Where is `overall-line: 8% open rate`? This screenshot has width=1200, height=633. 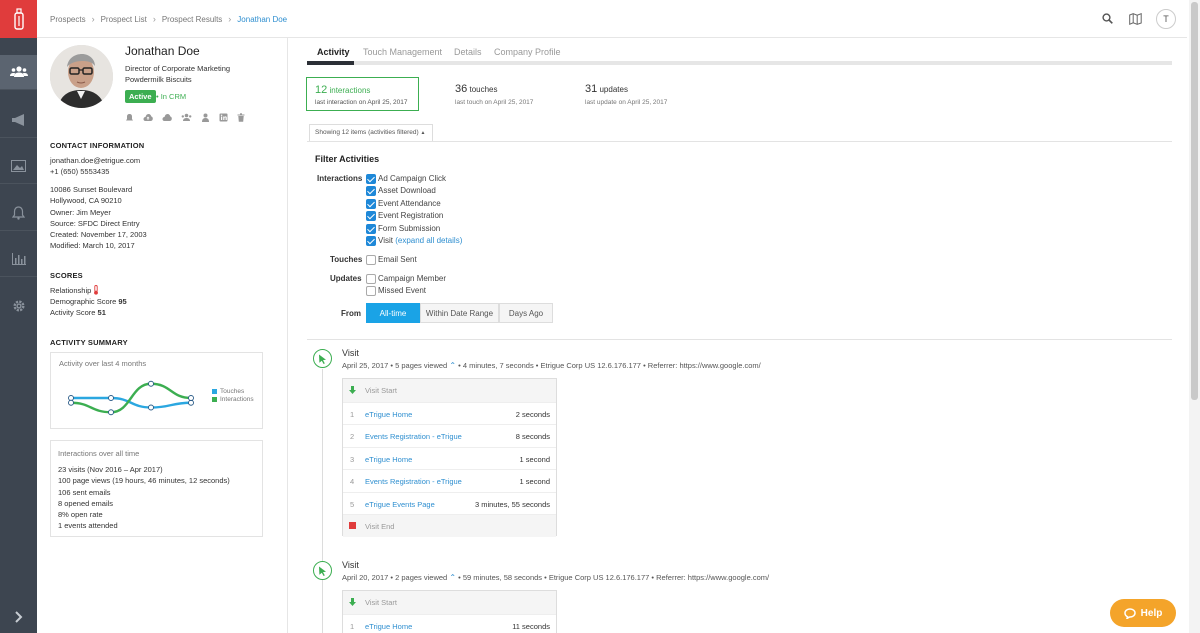
overall-line: 8% open rate is located at coordinates (80, 514).